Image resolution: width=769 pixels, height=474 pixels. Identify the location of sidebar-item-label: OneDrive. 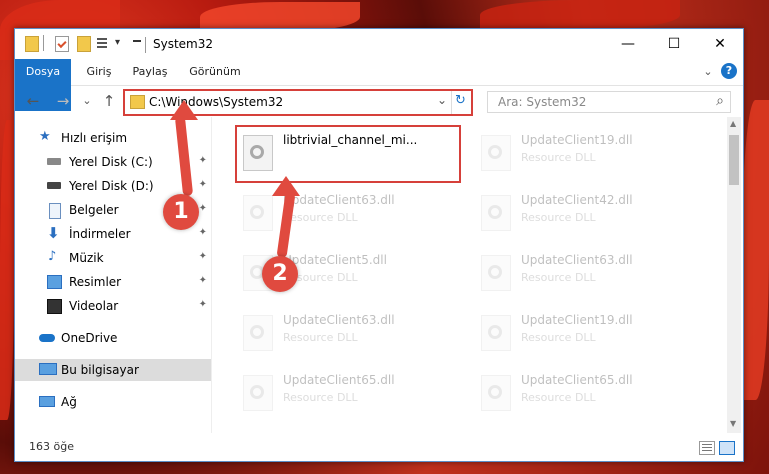
(89, 338).